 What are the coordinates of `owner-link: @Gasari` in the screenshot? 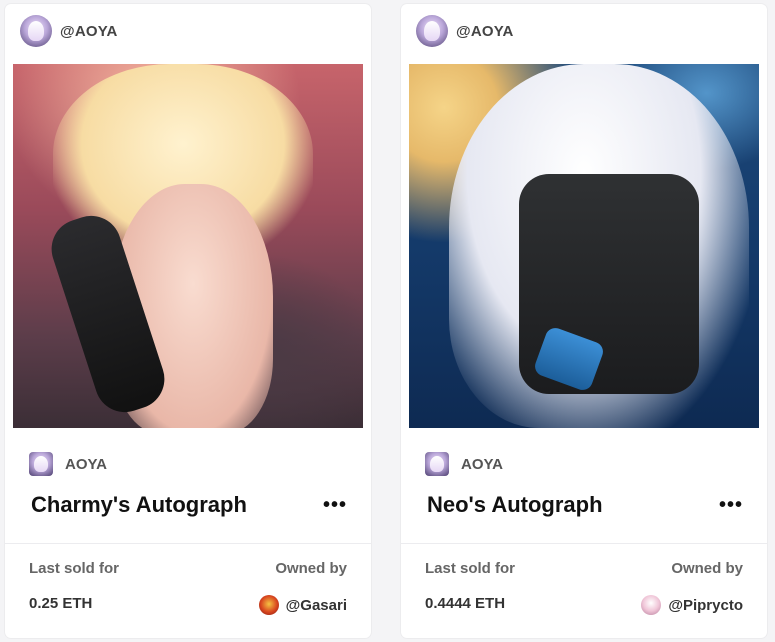 It's located at (302, 605).